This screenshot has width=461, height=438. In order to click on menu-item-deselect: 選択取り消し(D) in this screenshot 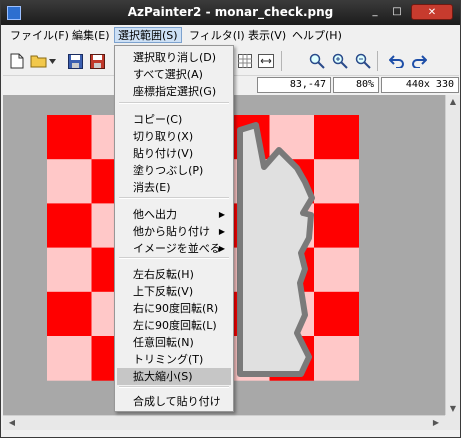, I will do `click(174, 57)`.